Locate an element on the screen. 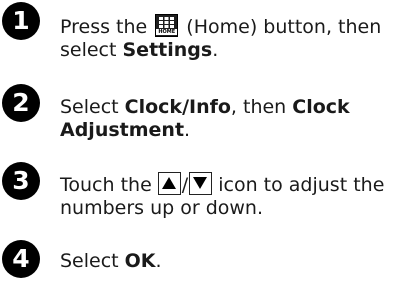 Image resolution: width=414 pixels, height=284 pixels. step-3-text-a: Touch the is located at coordinates (109, 185).